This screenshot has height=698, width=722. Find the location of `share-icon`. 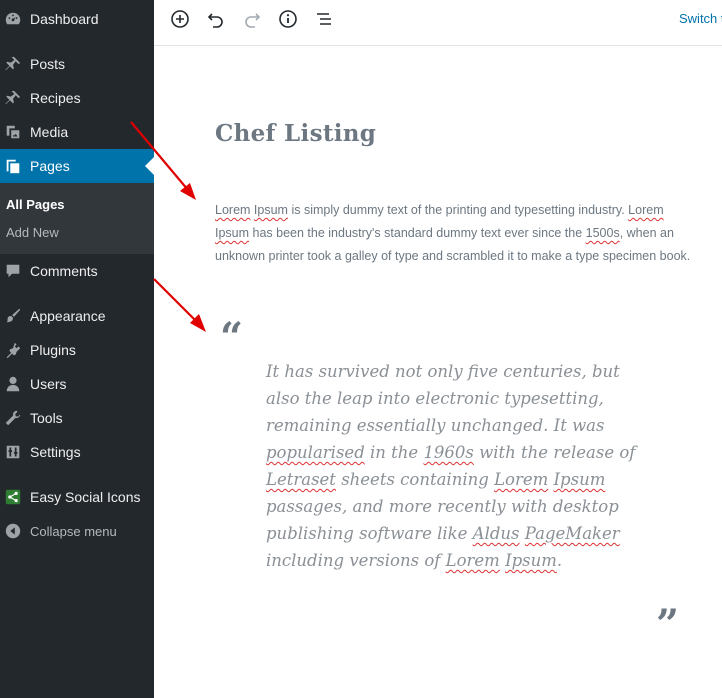

share-icon is located at coordinates (13, 497).